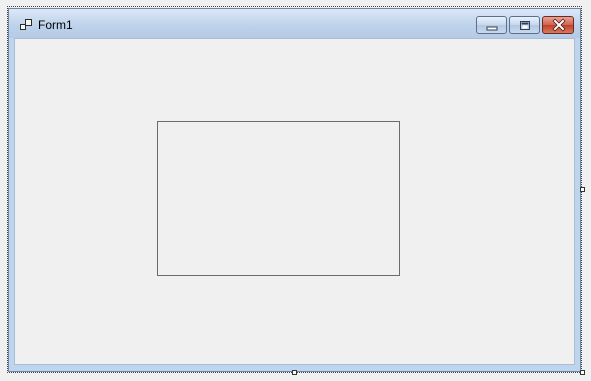  Describe the element at coordinates (26, 24) in the screenshot. I see `form-icon` at that location.